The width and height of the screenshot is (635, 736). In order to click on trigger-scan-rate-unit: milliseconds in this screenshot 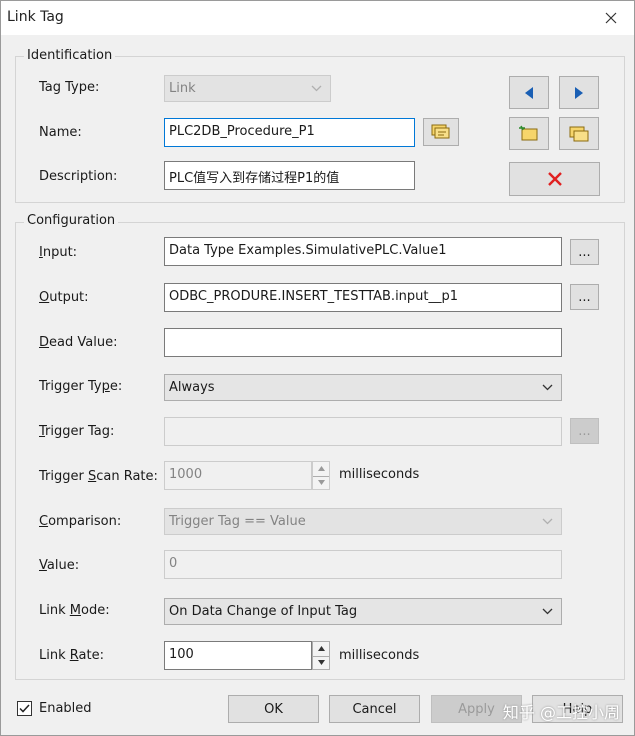, I will do `click(379, 474)`.